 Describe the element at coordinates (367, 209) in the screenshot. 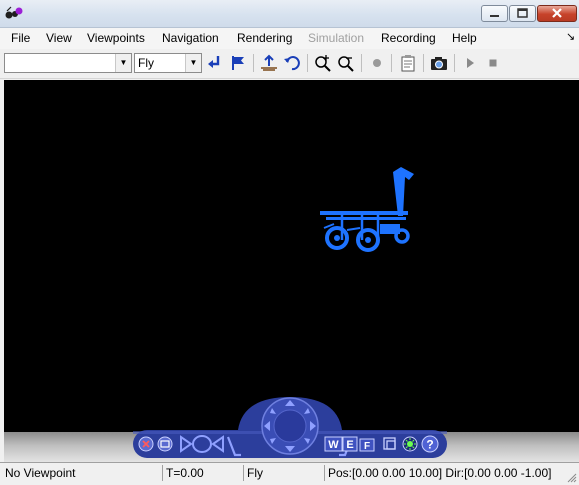

I see `vehicle-model` at that location.